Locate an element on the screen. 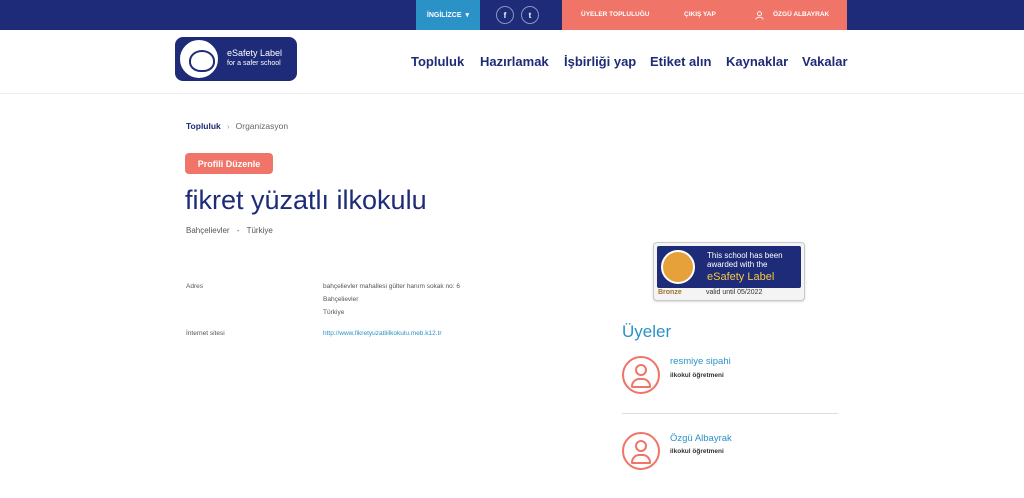 Image resolution: width=1024 pixels, height=498 pixels. breadcrumb: Topluluk › Organizasyon is located at coordinates (237, 126).